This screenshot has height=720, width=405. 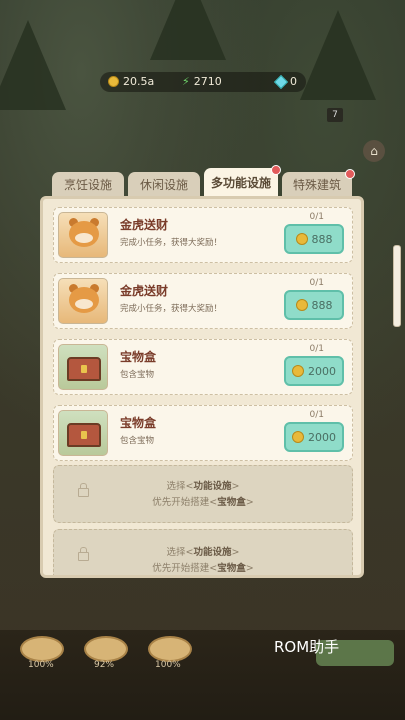 I want to click on tab-multifunction: 多功能设施, so click(x=242, y=181).